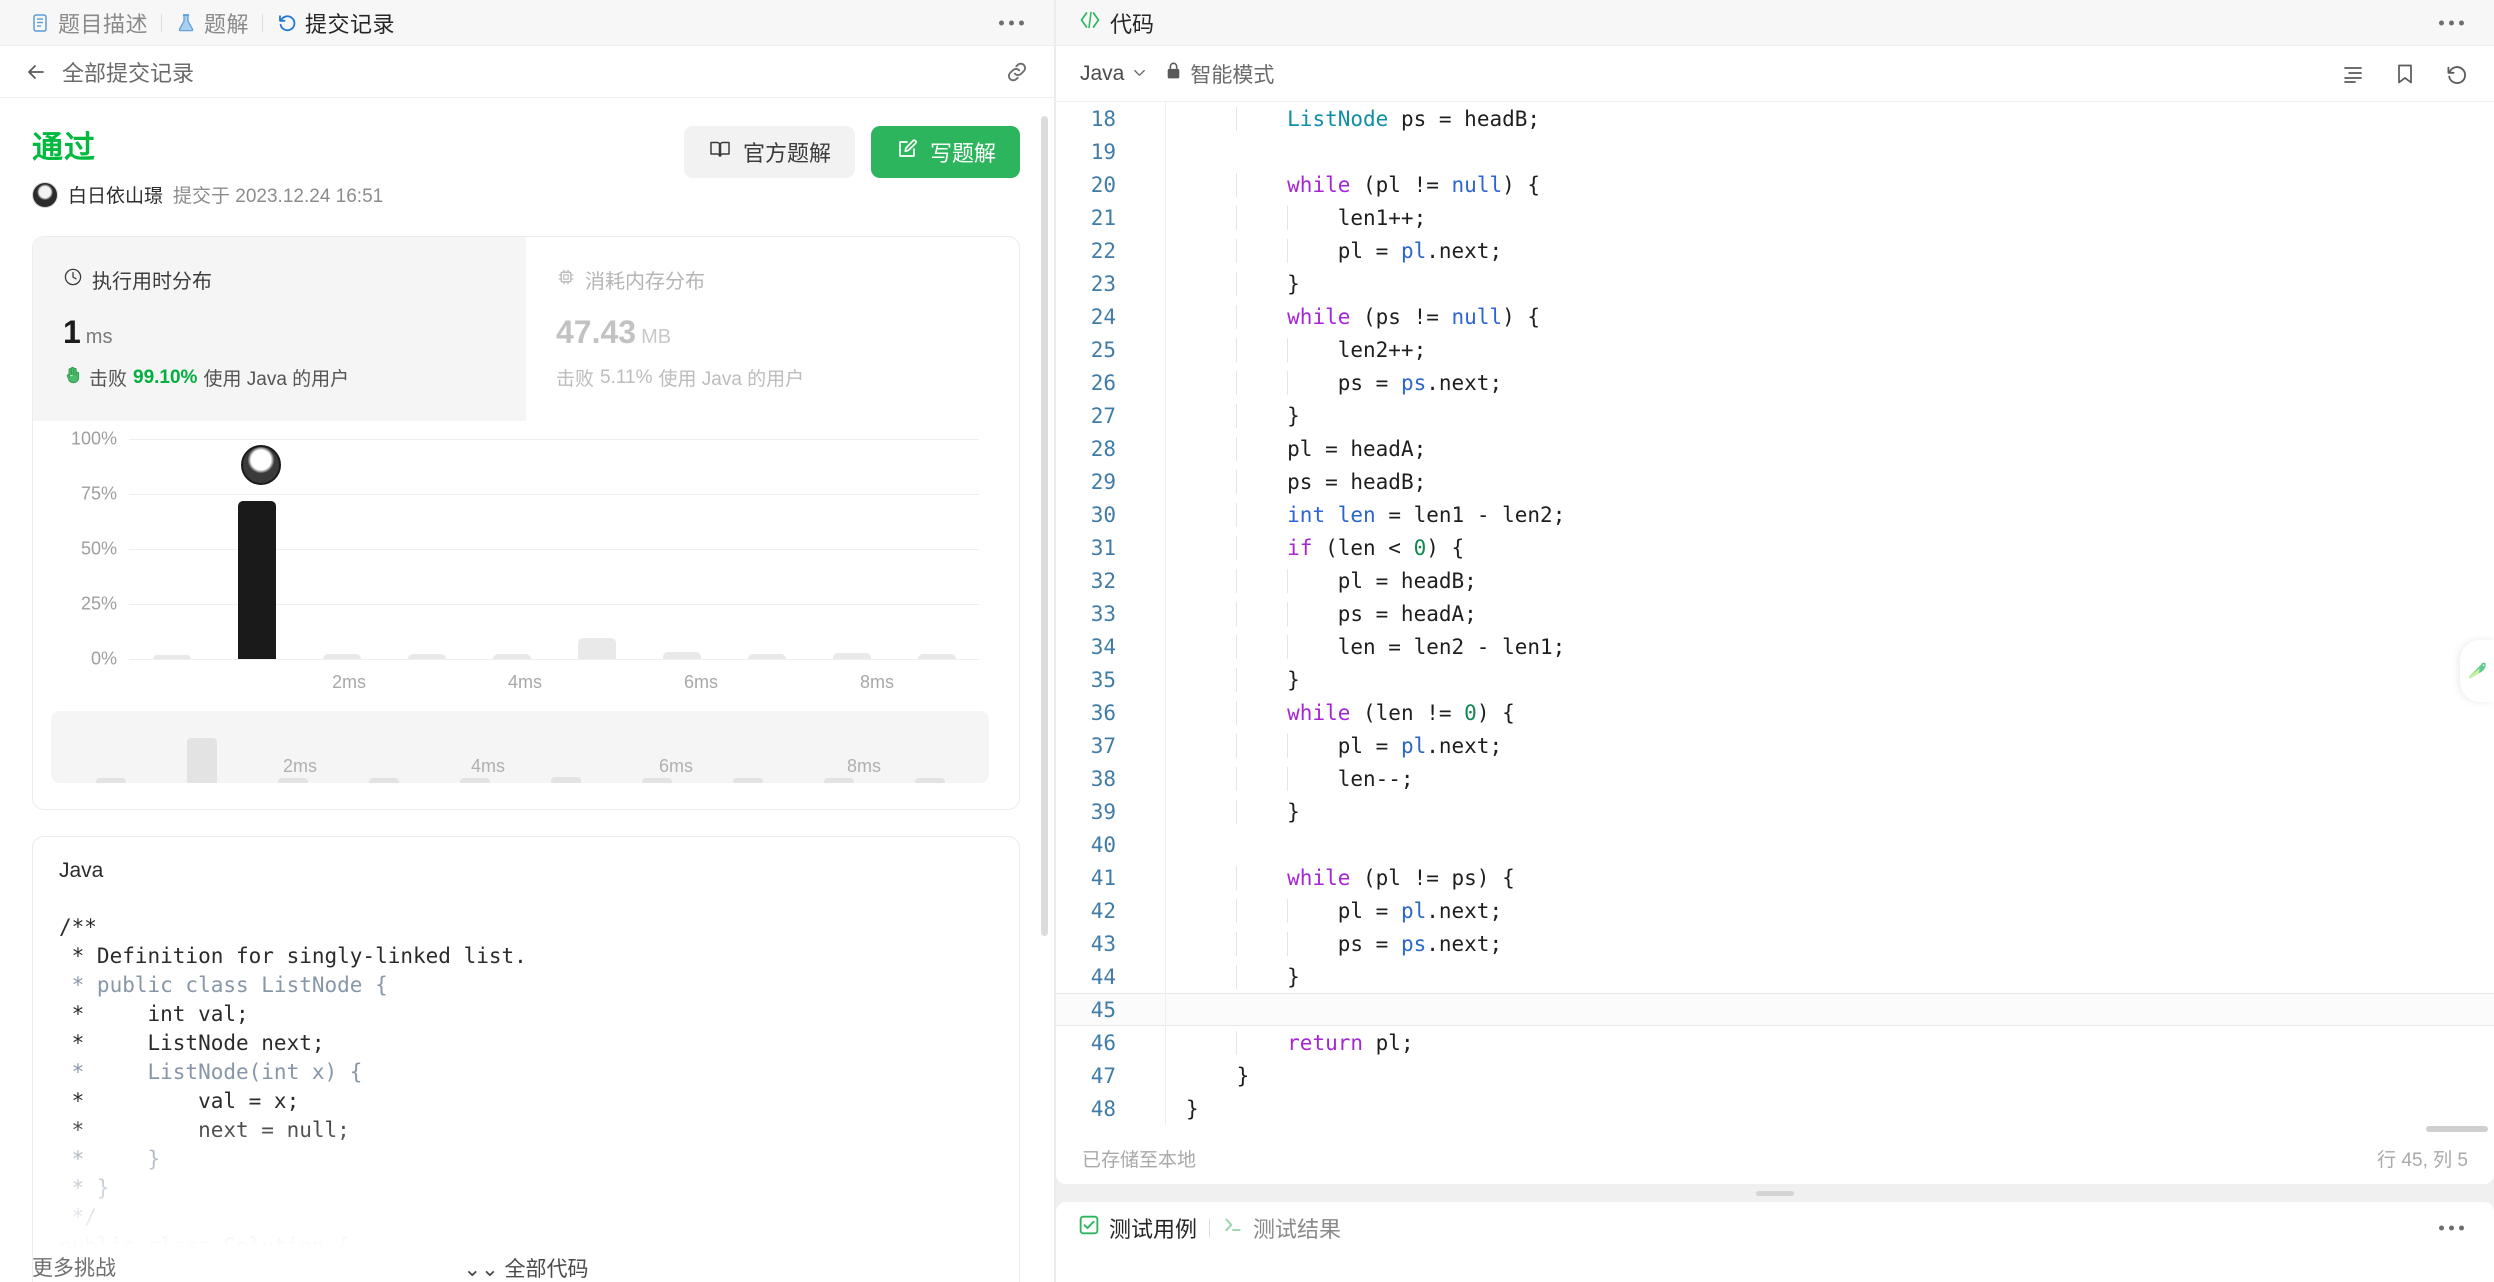 The width and height of the screenshot is (2494, 1282). What do you see at coordinates (335, 23) in the screenshot?
I see `tab-submissions: 提交记录` at bounding box center [335, 23].